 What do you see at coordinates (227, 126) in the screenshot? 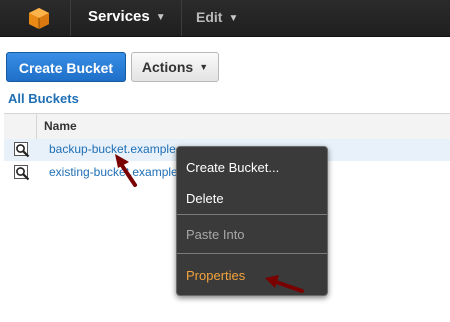
I see `table-header: Name` at bounding box center [227, 126].